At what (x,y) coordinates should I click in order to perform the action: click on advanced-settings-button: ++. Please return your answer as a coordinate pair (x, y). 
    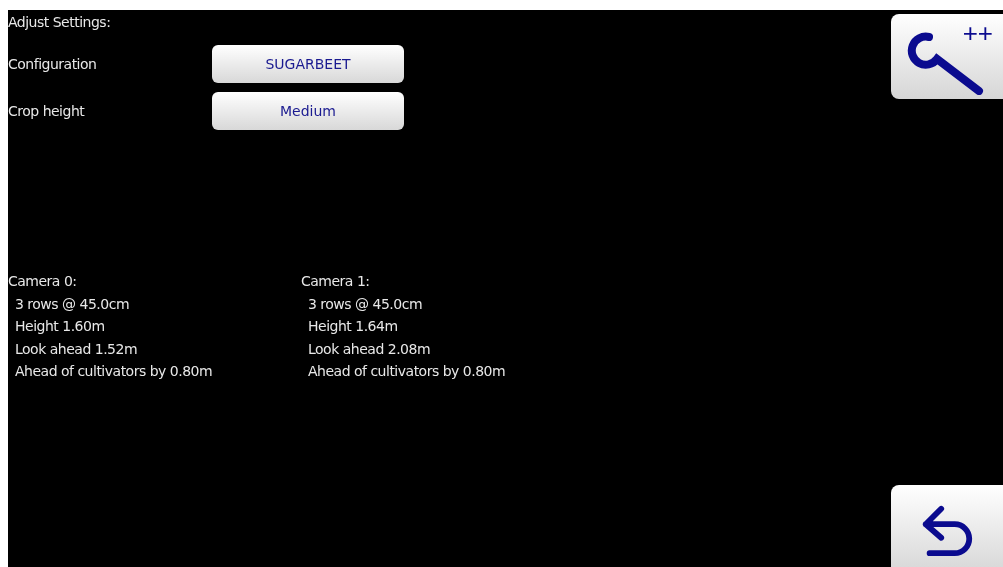
    Looking at the image, I should click on (947, 56).